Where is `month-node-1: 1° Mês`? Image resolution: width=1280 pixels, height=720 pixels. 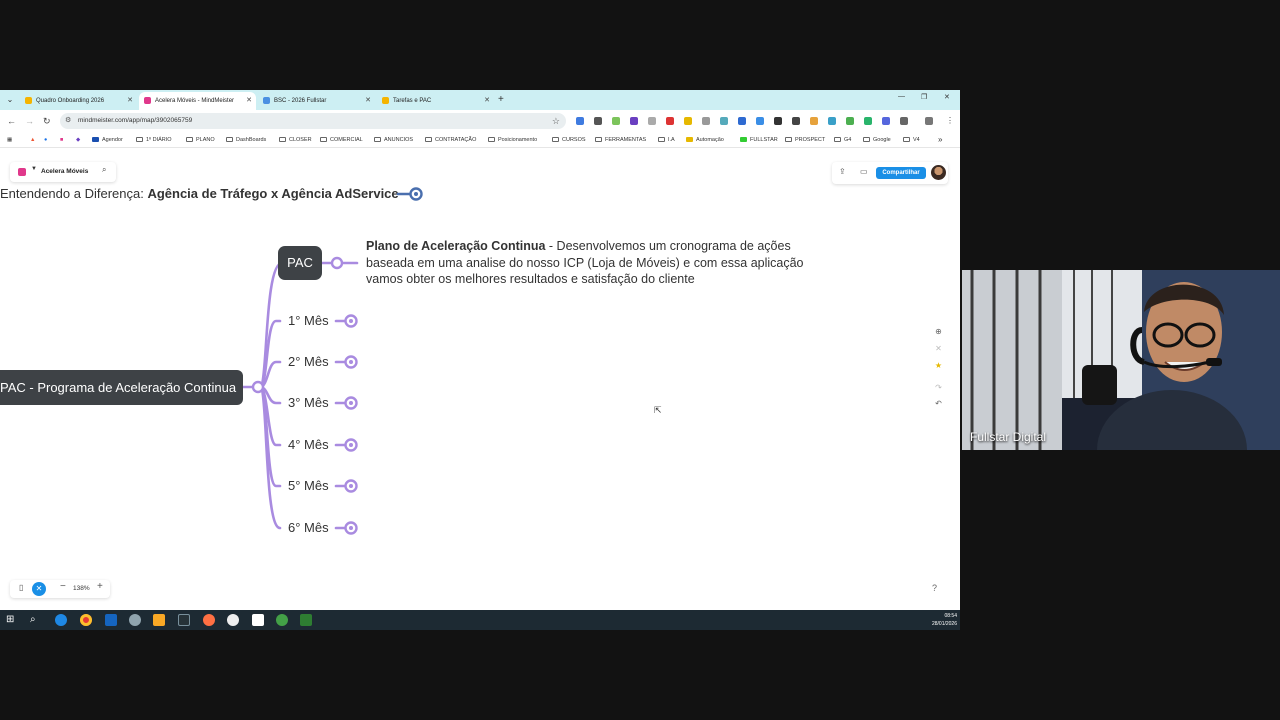 month-node-1: 1° Mês is located at coordinates (308, 320).